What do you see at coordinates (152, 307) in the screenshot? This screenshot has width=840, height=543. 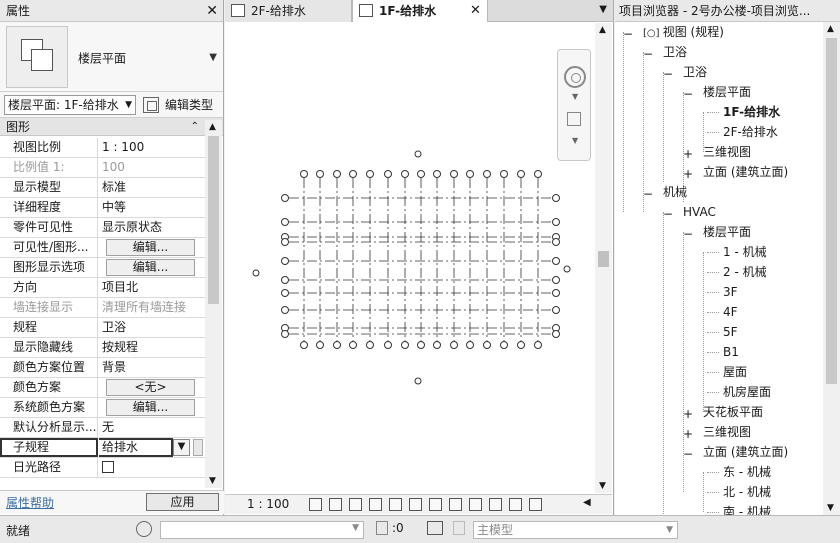 I see `property-value: 清理所有墙连接` at bounding box center [152, 307].